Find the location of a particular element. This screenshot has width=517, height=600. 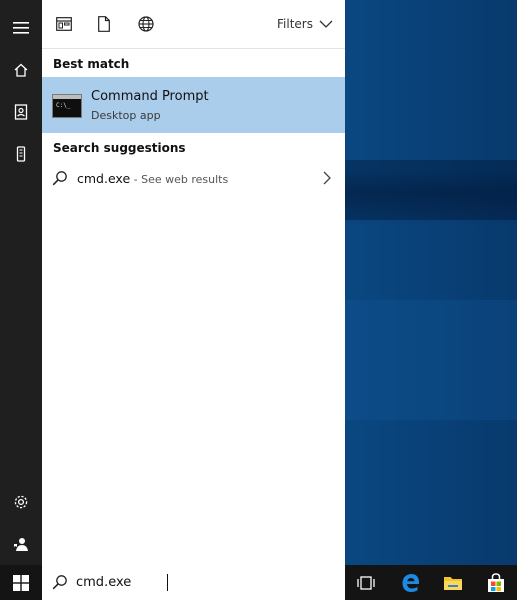

chevron-right-icon is located at coordinates (327, 178).